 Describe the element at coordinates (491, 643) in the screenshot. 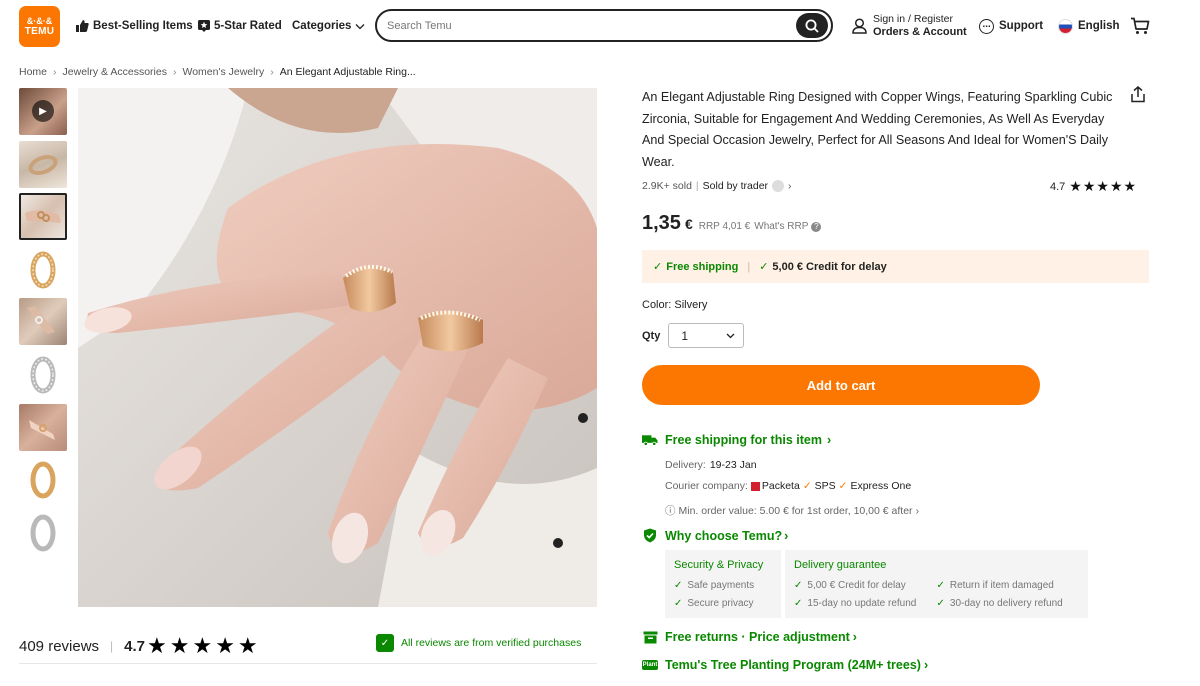

I see `verified-text: All reviews are from verified purchases` at that location.